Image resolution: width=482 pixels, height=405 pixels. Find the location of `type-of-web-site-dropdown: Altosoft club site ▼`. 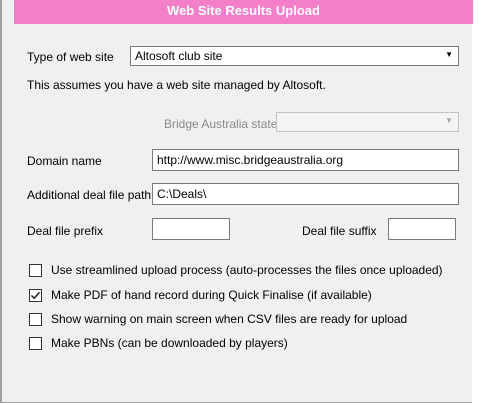

type-of-web-site-dropdown: Altosoft club site ▼ is located at coordinates (294, 56).